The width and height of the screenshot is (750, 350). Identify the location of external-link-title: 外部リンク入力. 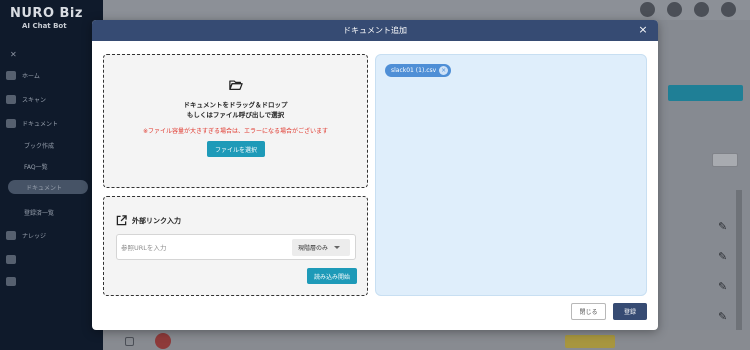
(156, 220).